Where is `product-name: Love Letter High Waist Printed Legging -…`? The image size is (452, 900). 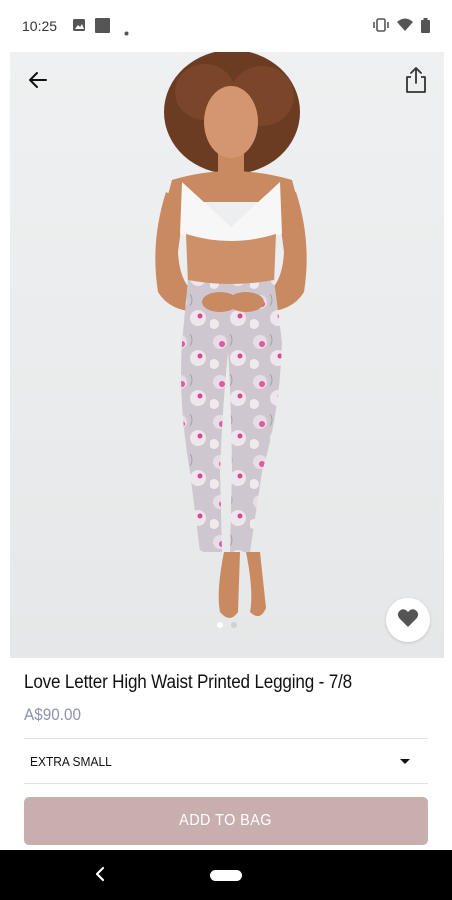 product-name: Love Letter High Waist Printed Legging -… is located at coordinates (188, 682).